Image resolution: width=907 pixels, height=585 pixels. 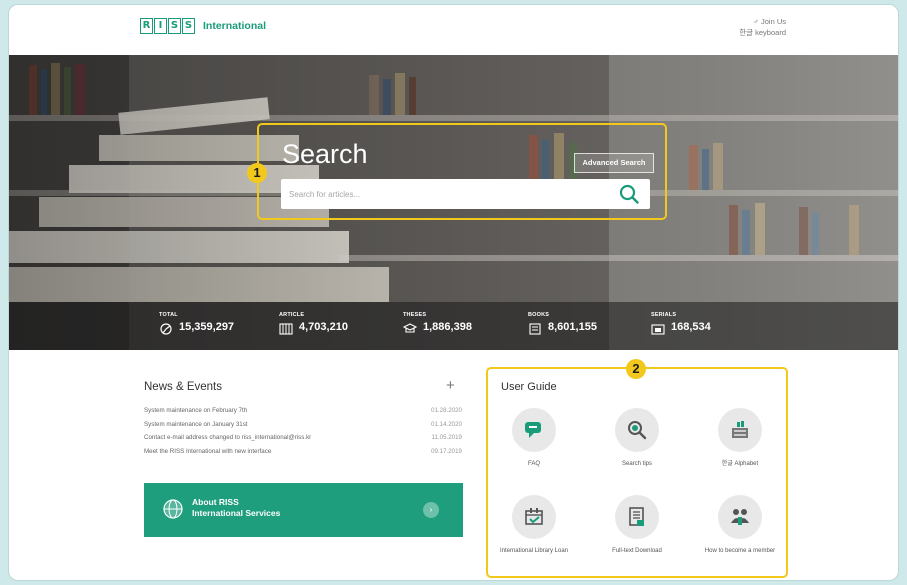 What do you see at coordinates (168, 315) in the screenshot?
I see `stat-label: TOTAL` at bounding box center [168, 315].